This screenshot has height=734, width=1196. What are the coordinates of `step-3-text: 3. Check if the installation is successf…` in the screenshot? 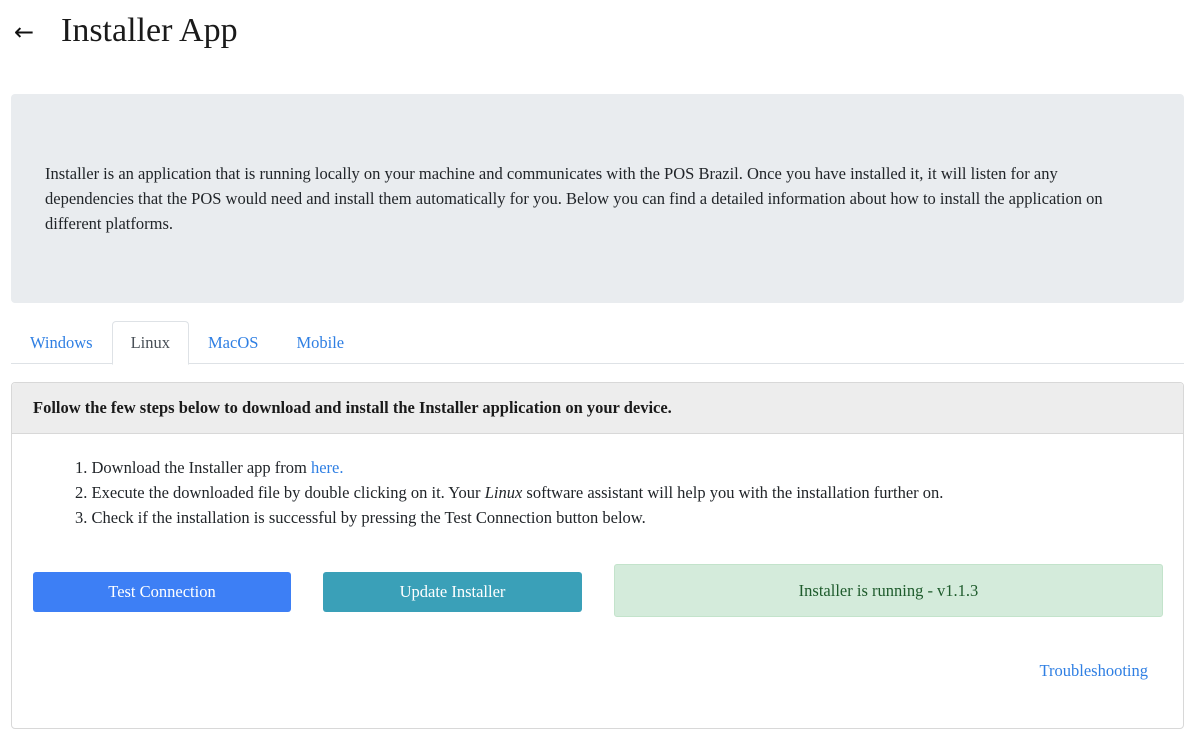 It's located at (360, 517).